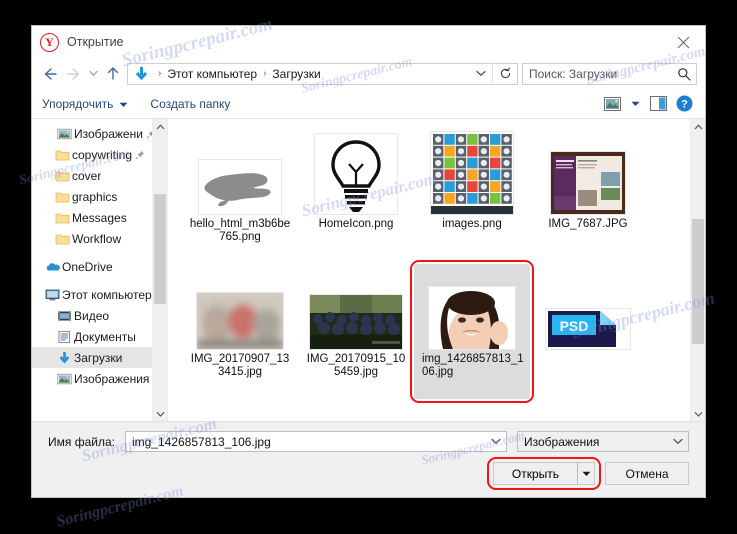 The height and width of the screenshot is (534, 737). I want to click on file-item: images.png, so click(472, 196).